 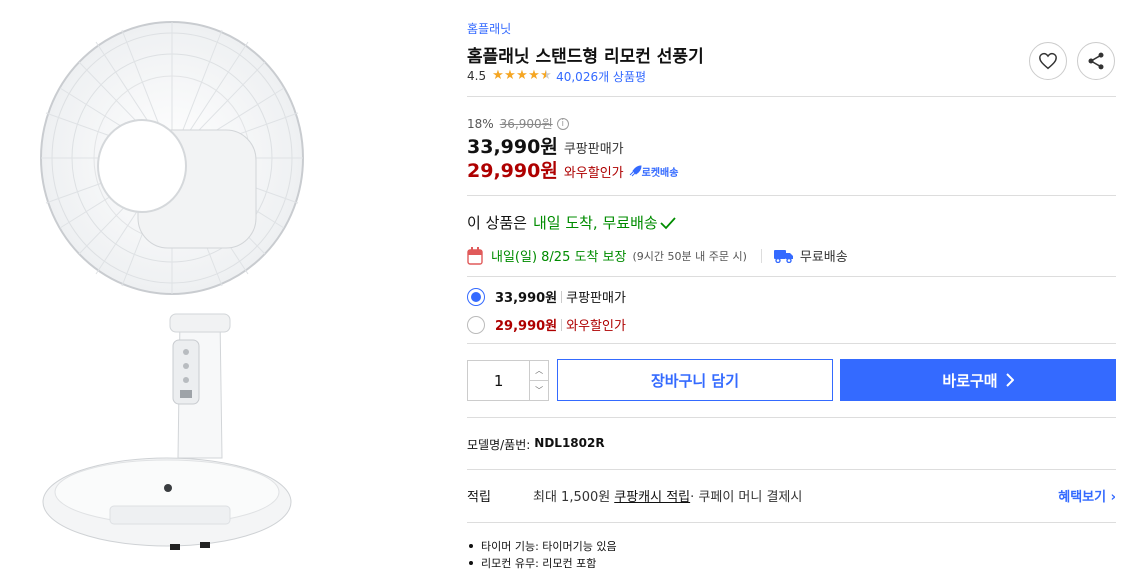 What do you see at coordinates (596, 298) in the screenshot?
I see `option-label: 쿠팡판매가` at bounding box center [596, 298].